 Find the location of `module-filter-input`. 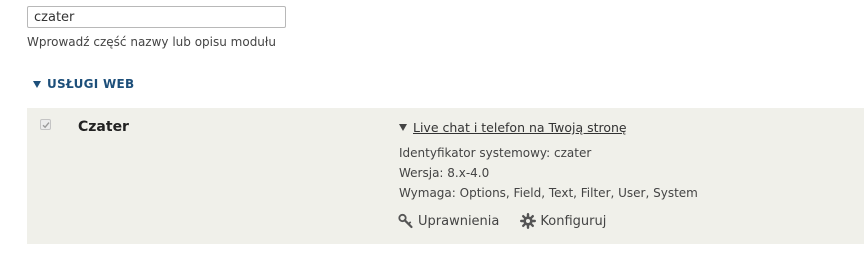

module-filter-input is located at coordinates (156, 17).